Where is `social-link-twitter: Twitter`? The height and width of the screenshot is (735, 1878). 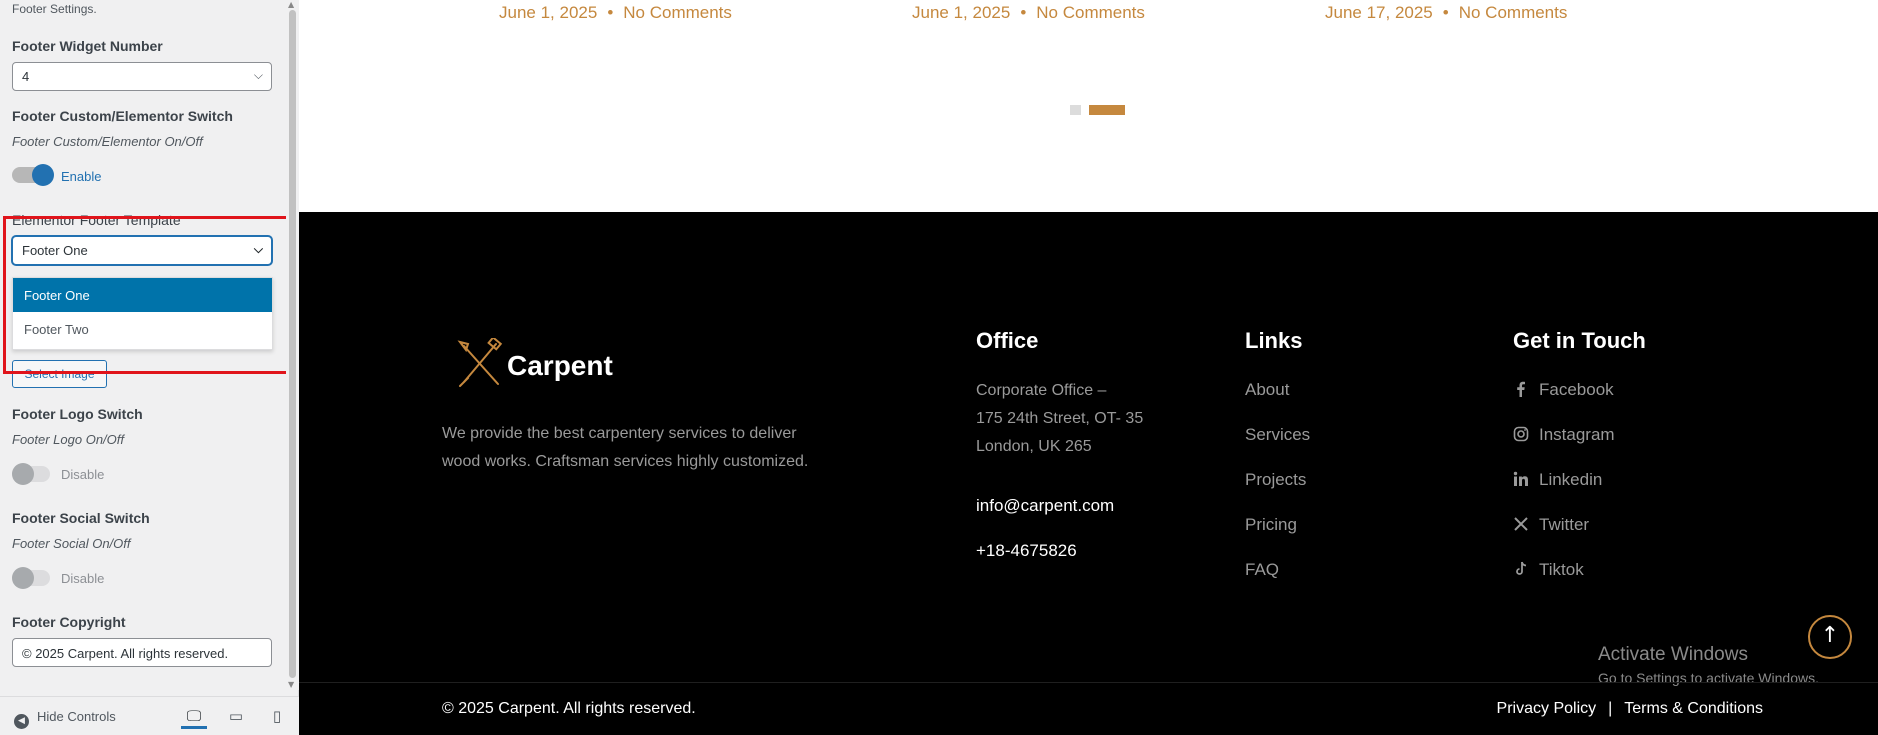
social-link-twitter: Twitter is located at coordinates (1551, 525).